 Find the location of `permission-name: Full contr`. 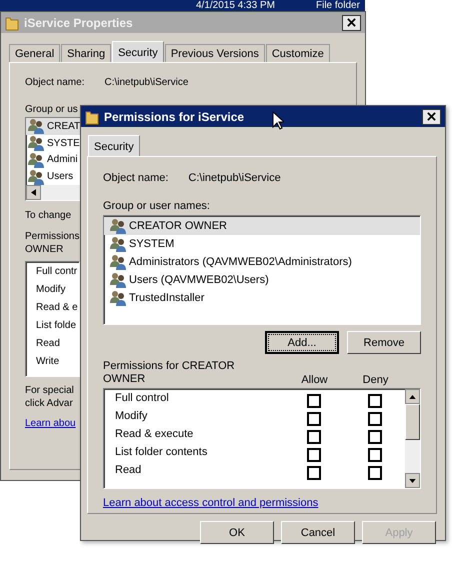

permission-name: Full contr is located at coordinates (56, 272).